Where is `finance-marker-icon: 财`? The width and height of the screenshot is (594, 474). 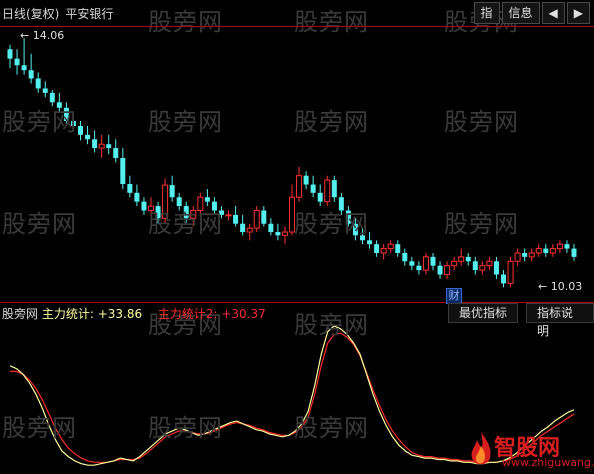
finance-marker-icon: 财 is located at coordinates (454, 296).